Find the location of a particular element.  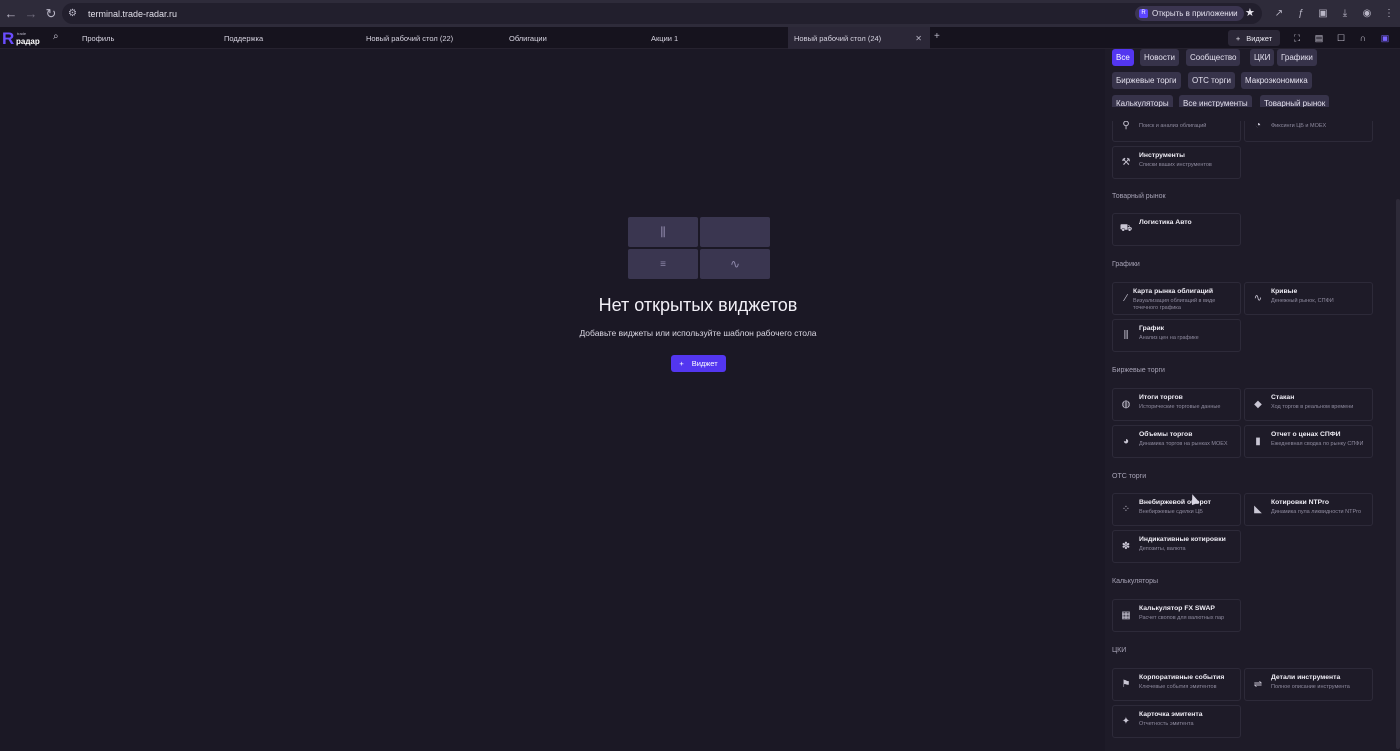

card-desc: Ключевые события эмитентов is located at coordinates (1178, 687).